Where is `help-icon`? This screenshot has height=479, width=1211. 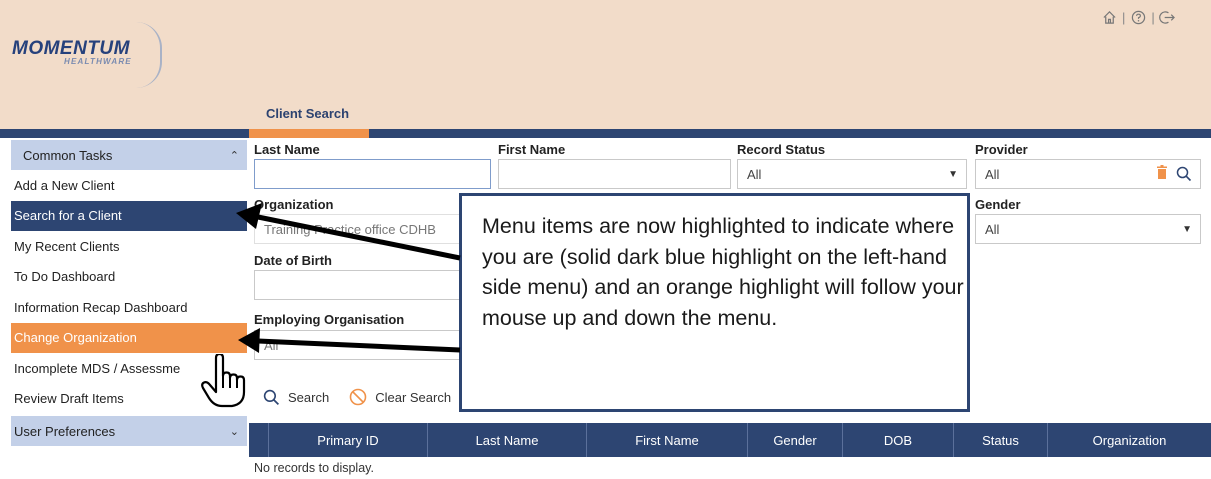
help-icon is located at coordinates (1138, 17).